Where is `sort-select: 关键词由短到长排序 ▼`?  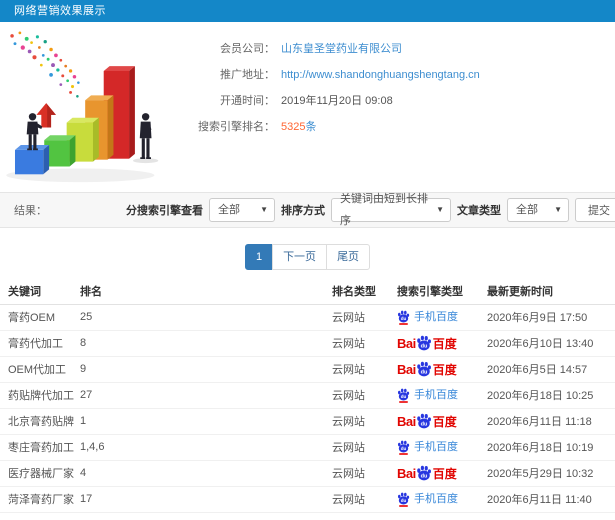 sort-select: 关键词由短到长排序 ▼ is located at coordinates (391, 210).